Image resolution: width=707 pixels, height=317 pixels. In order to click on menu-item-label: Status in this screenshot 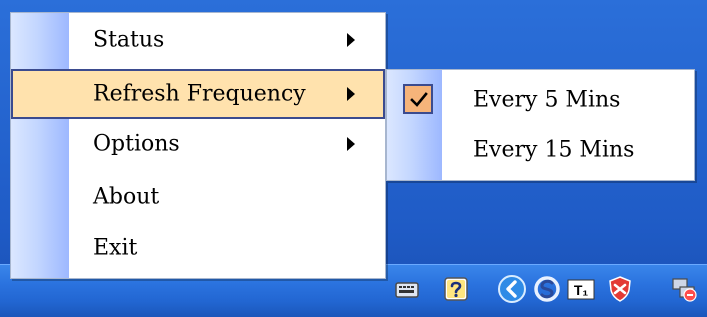, I will do `click(129, 40)`.